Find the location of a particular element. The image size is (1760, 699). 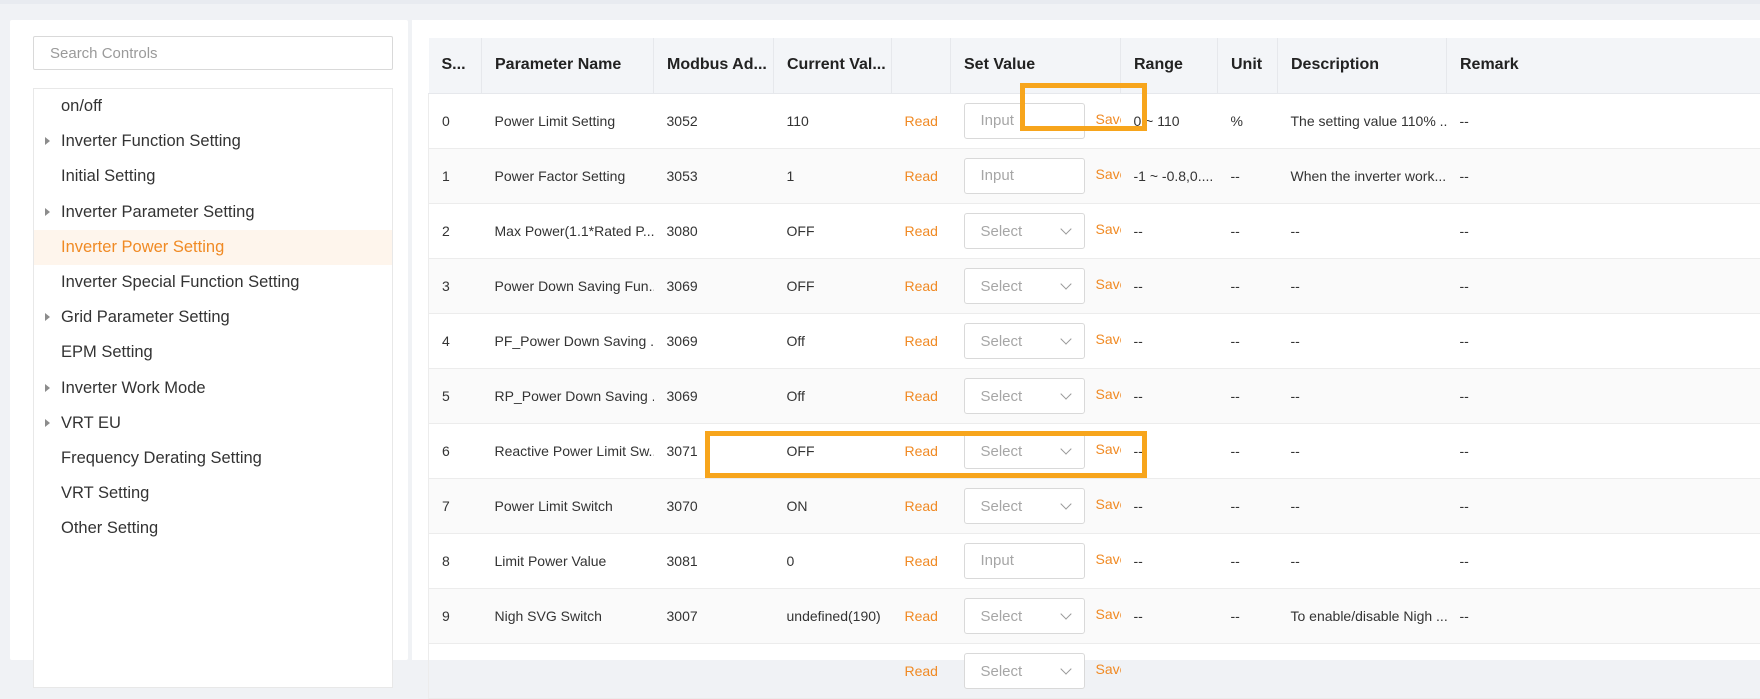

cell-current-value: Off is located at coordinates (833, 395).